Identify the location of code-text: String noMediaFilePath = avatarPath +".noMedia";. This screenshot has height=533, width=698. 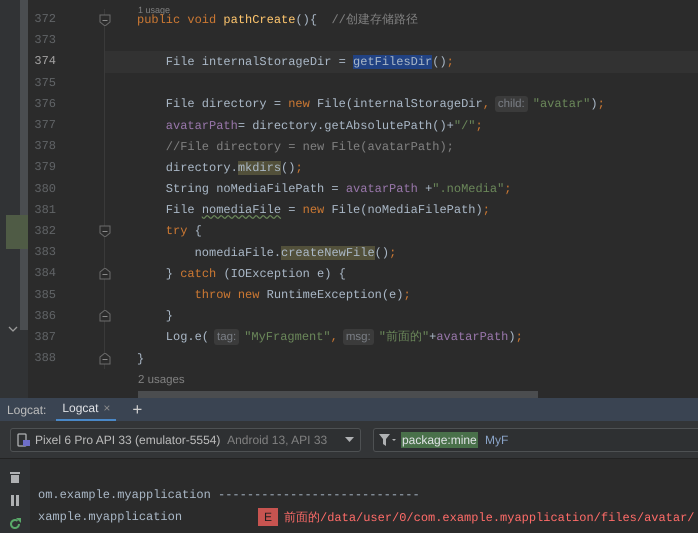
(338, 189).